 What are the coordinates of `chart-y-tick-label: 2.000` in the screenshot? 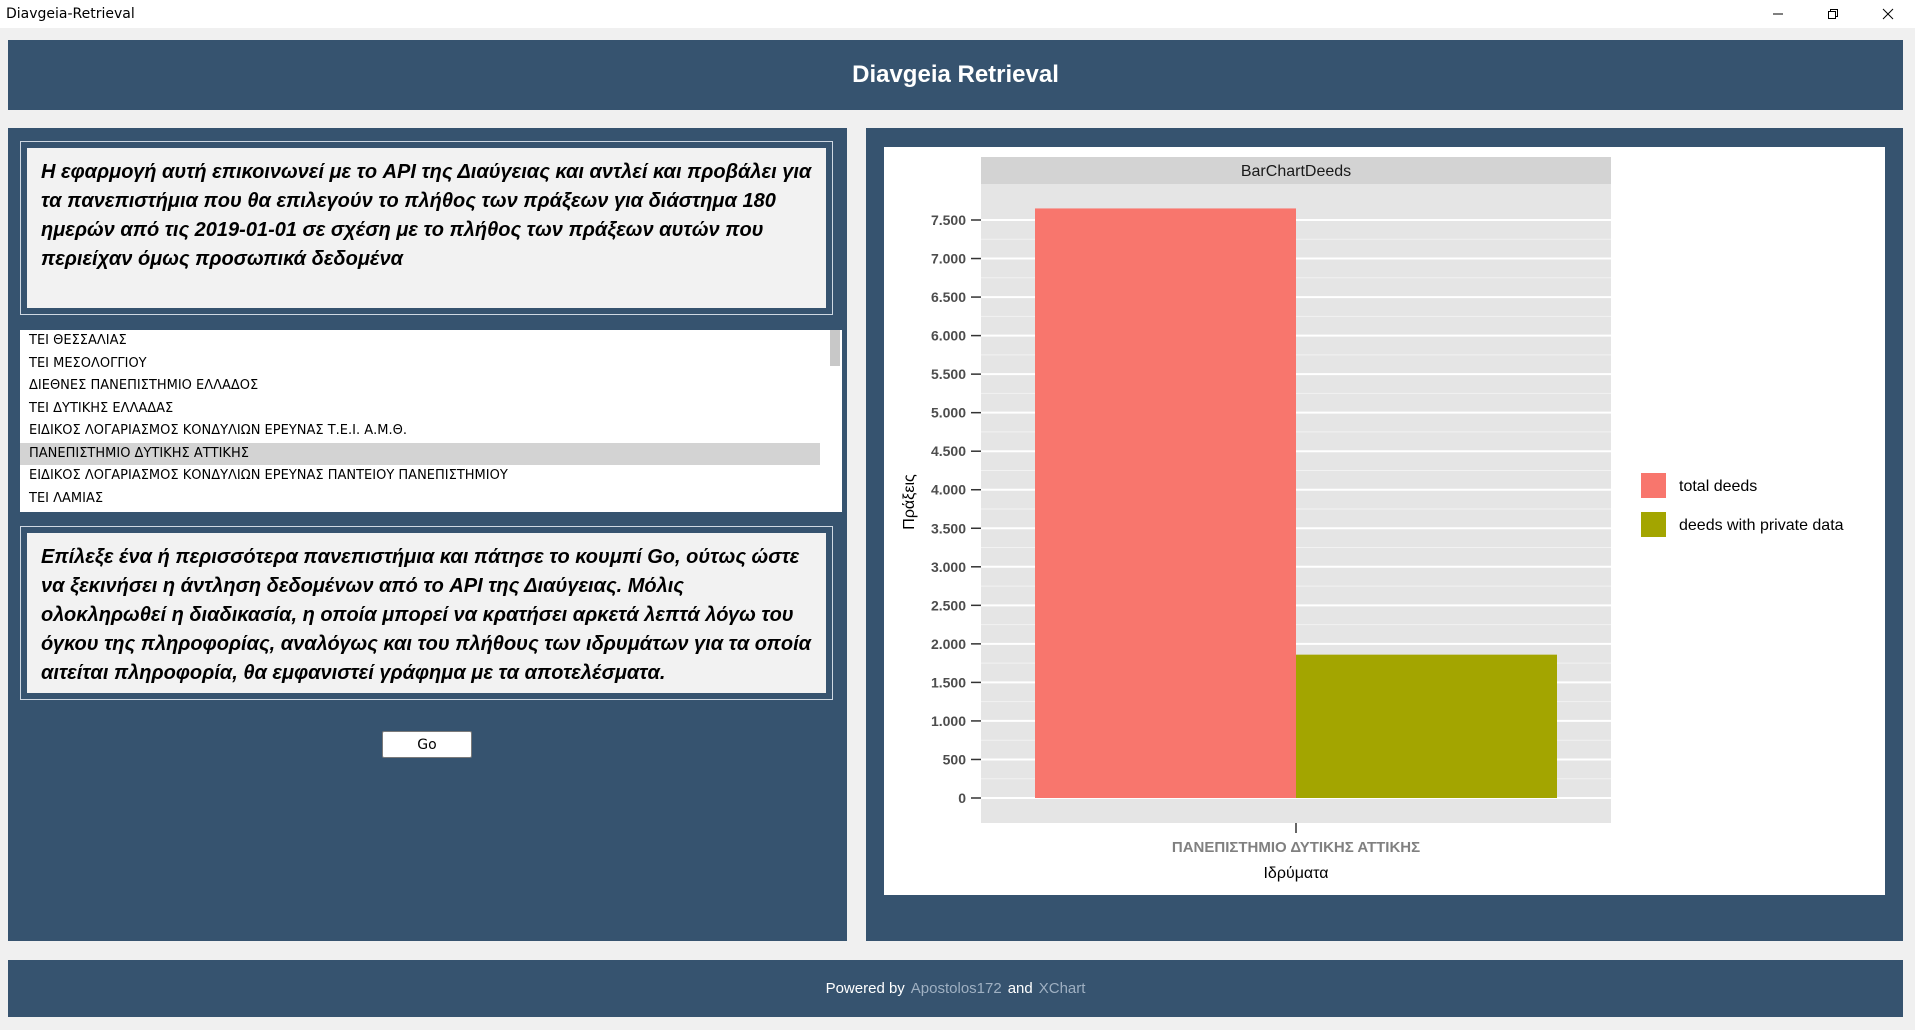 It's located at (948, 644).